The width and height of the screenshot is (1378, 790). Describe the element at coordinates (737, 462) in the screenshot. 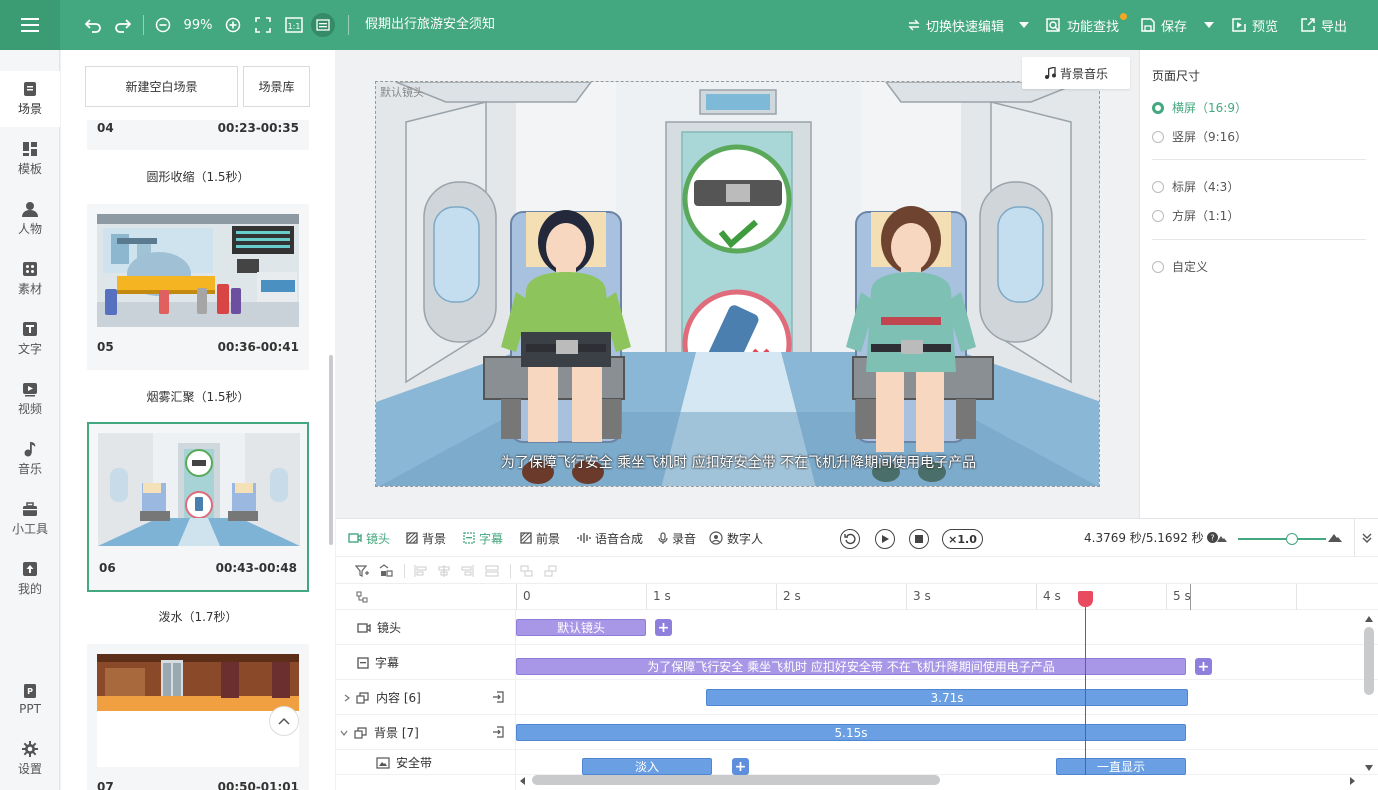

I see `scene-caption: 为了保障飞行安全 乘坐飞机时 应扣好安全带 不在飞机升降期间使用电子产品` at that location.